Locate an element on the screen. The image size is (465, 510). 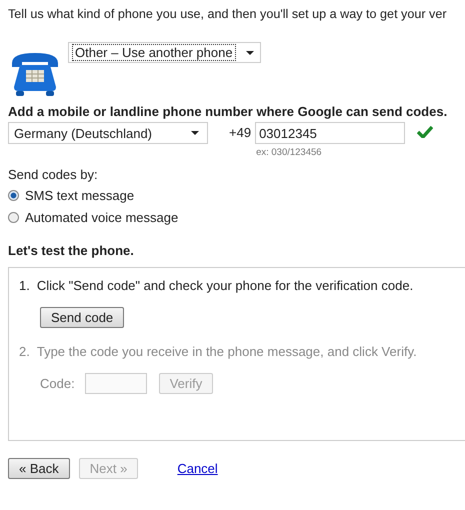
send-code-button: Send code is located at coordinates (82, 317).